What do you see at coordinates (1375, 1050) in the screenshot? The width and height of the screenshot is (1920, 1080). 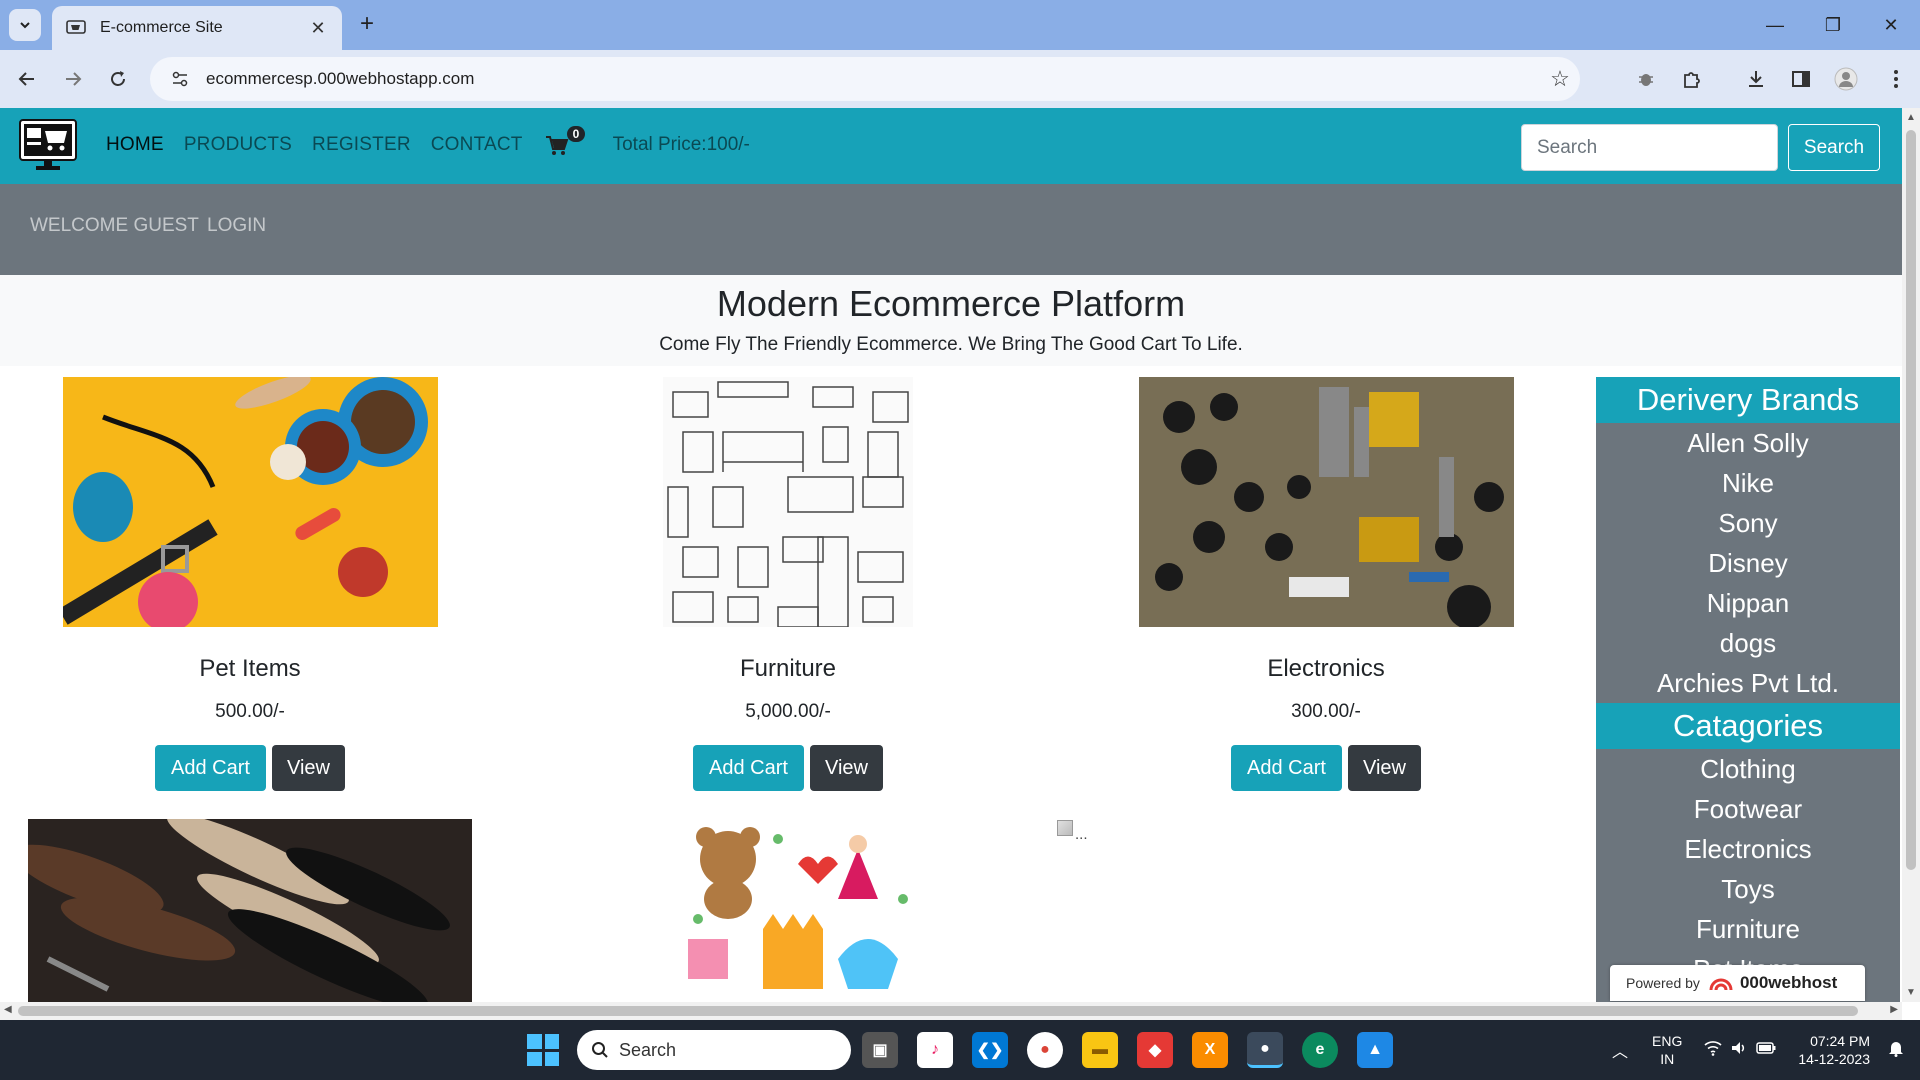 I see `photos-icon: ▲` at bounding box center [1375, 1050].